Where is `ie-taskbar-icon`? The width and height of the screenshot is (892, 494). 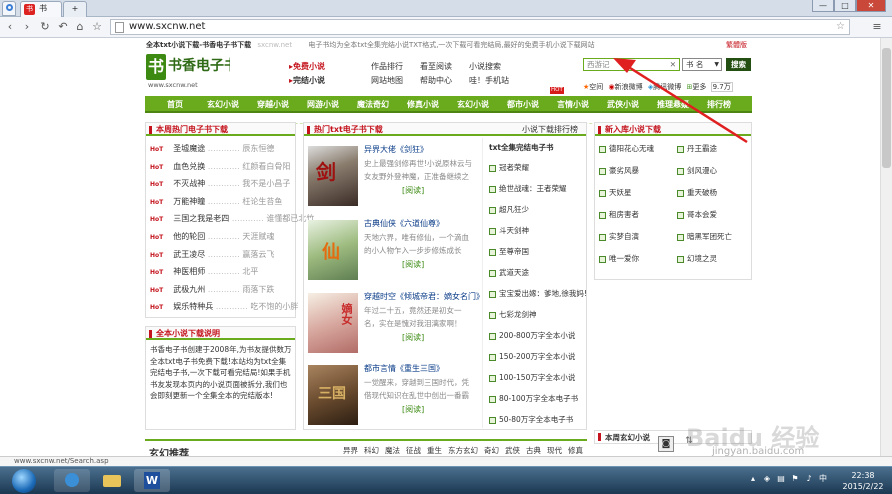
ie-taskbar-icon is located at coordinates (72, 480).